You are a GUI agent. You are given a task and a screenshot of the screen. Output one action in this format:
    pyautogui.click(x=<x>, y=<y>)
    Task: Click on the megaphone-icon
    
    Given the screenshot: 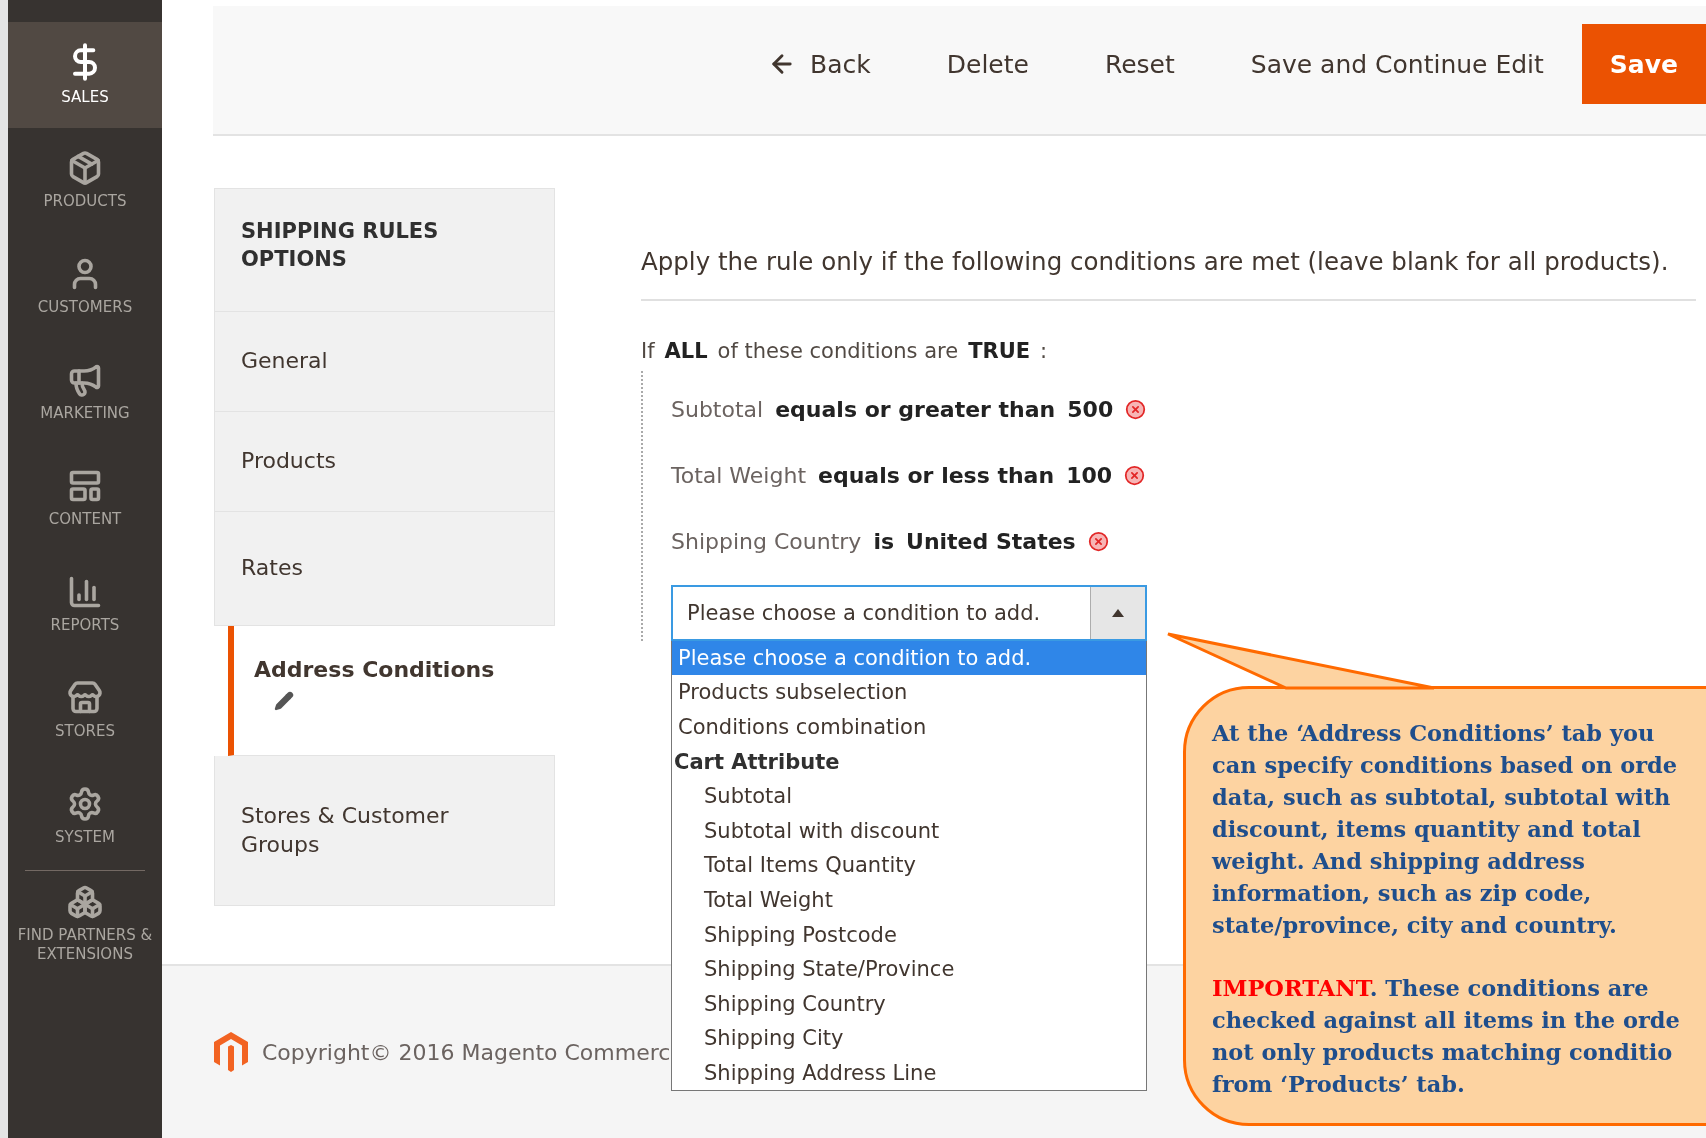 What is the action you would take?
    pyautogui.click(x=85, y=380)
    